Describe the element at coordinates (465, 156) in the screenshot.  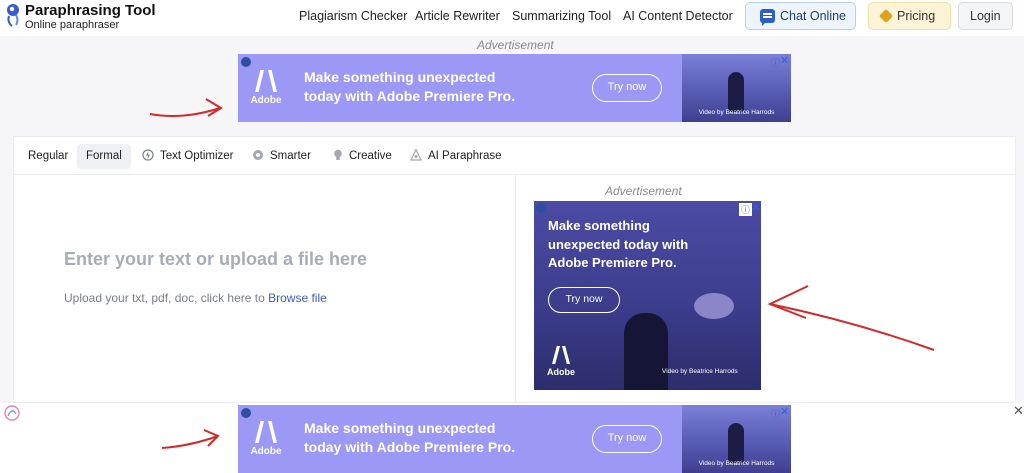
I see `tab-ai-paraphrase: AI Paraphrase` at that location.